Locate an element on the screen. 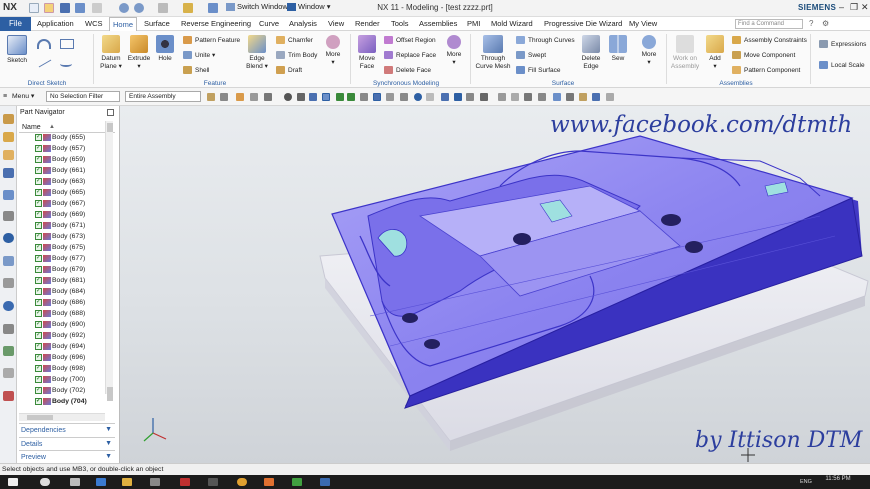 This screenshot has height=489, width=870. extrude-button: Extrude ▾ is located at coordinates (139, 53).